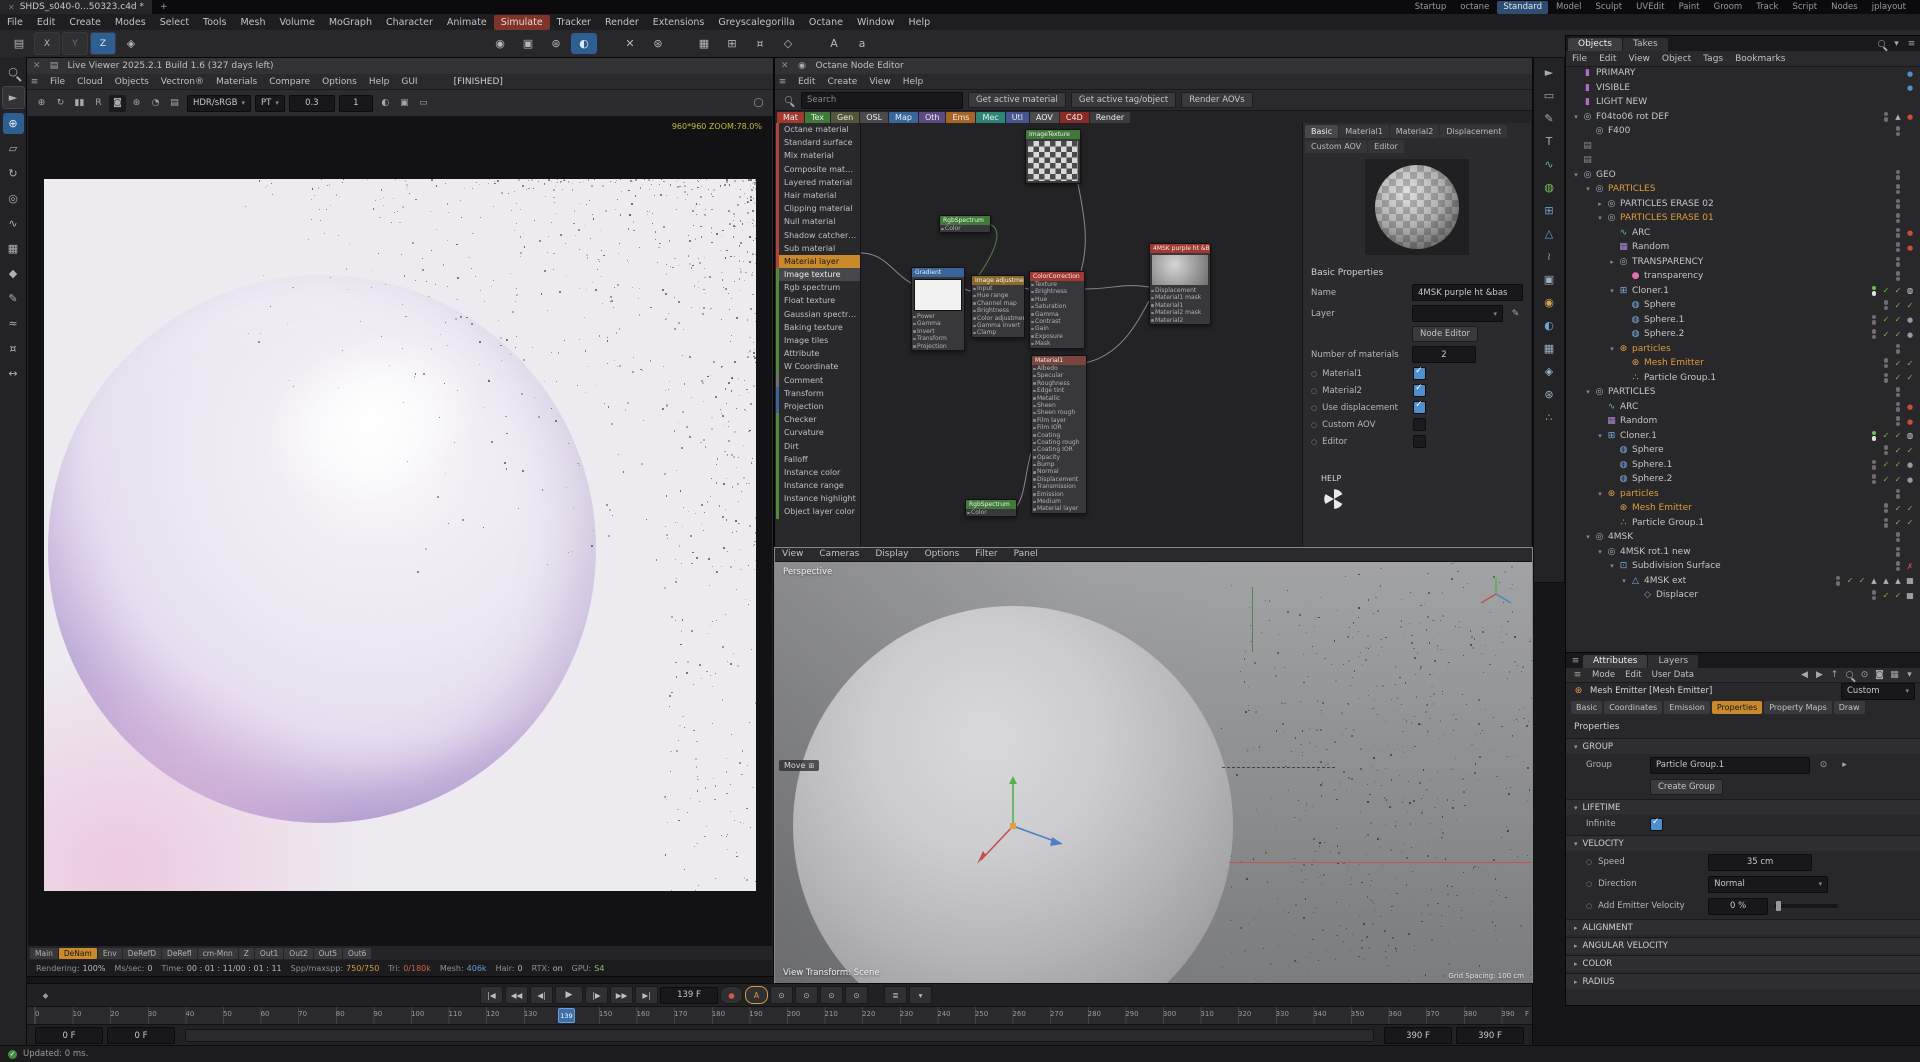 The width and height of the screenshot is (1920, 1062). I want to click on coord-system-icon: ◈, so click(131, 43).